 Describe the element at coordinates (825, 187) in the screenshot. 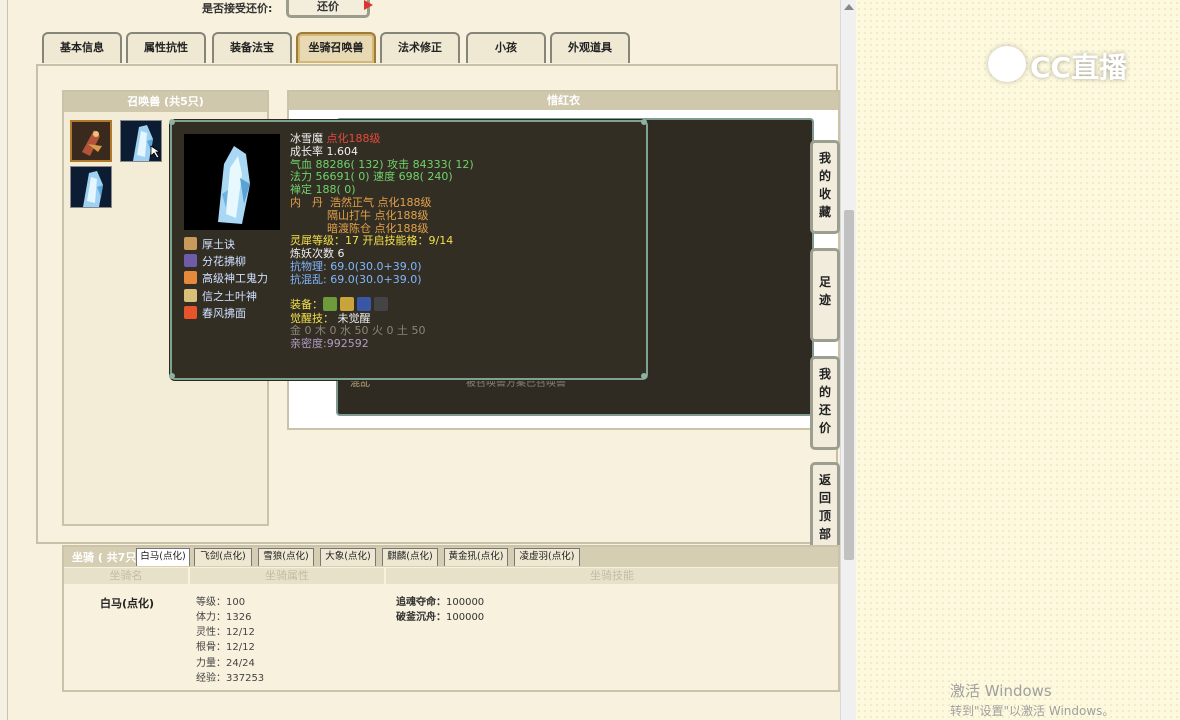

I see `my-favorites-button: 我 的 收 藏` at that location.